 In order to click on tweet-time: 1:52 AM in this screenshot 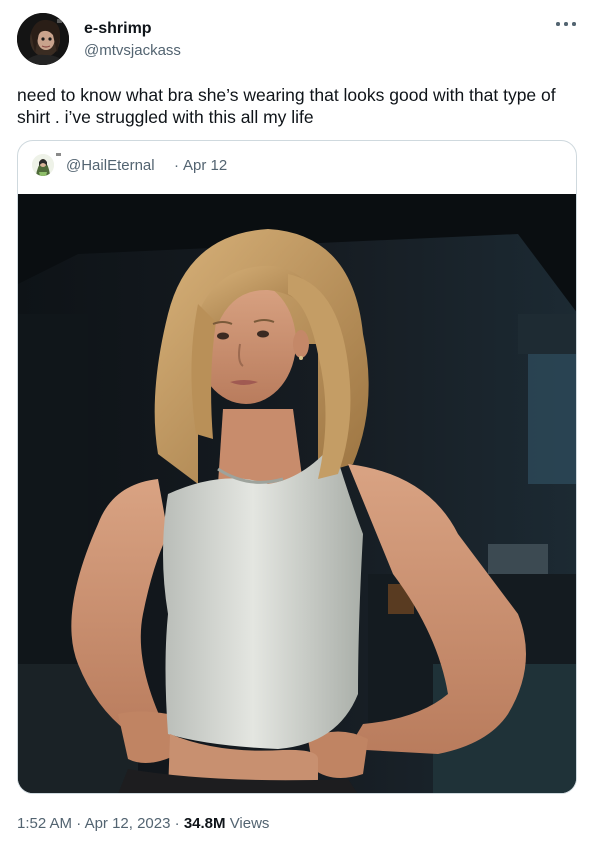, I will do `click(44, 823)`.